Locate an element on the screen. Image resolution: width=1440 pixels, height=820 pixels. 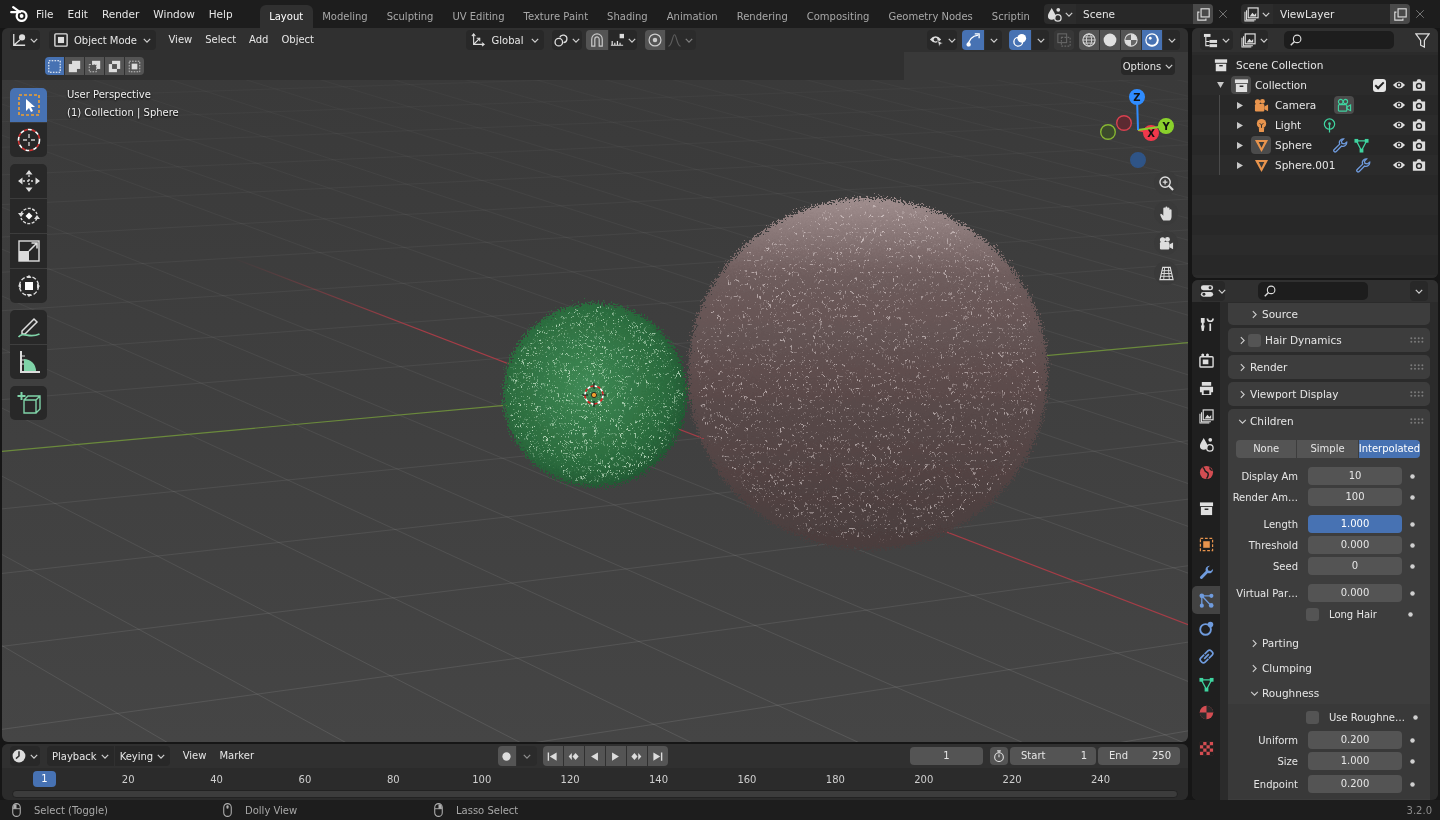
current-frame-indicator: 1 is located at coordinates (44, 779).